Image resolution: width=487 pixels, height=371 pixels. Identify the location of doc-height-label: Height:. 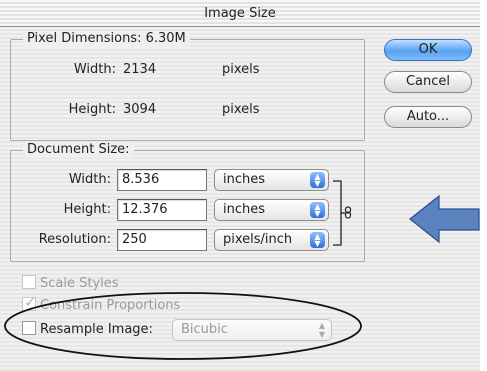
(87, 209).